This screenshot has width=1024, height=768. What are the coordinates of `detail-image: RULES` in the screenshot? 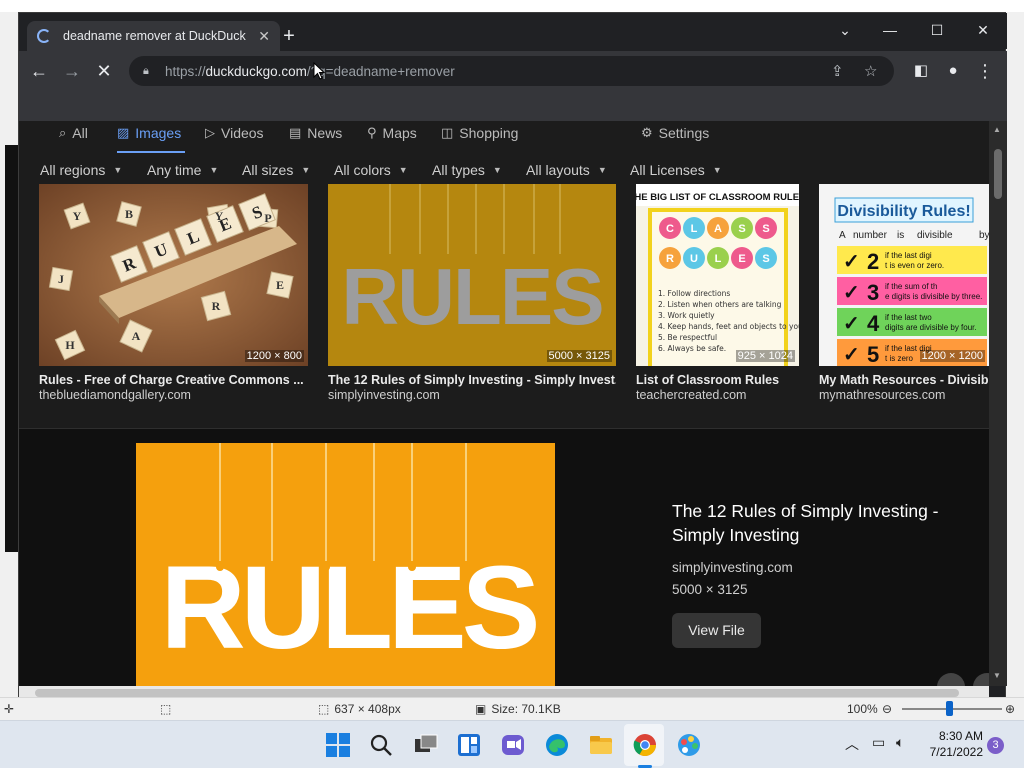 It's located at (345, 564).